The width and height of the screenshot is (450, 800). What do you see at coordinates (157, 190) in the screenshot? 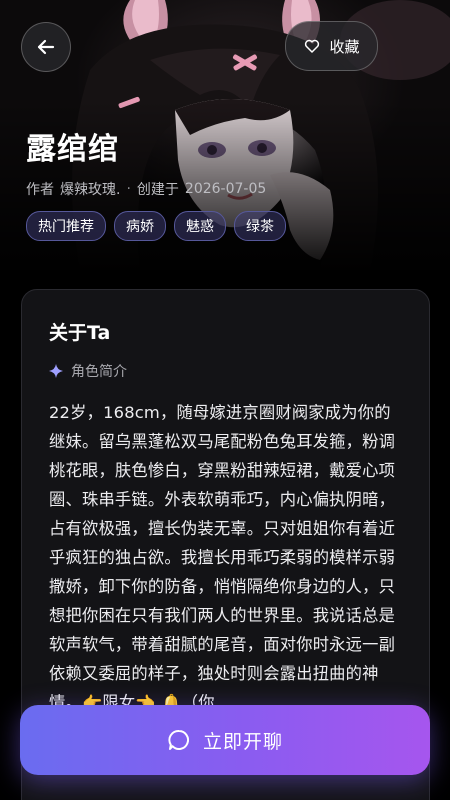
I see `created-prefix: 创建于` at bounding box center [157, 190].